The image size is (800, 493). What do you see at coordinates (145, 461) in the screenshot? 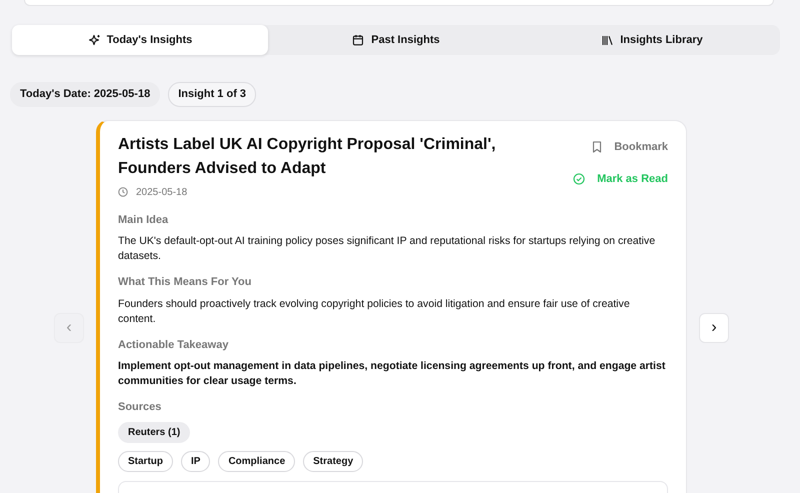
I see `topic-tag: Startup` at bounding box center [145, 461].